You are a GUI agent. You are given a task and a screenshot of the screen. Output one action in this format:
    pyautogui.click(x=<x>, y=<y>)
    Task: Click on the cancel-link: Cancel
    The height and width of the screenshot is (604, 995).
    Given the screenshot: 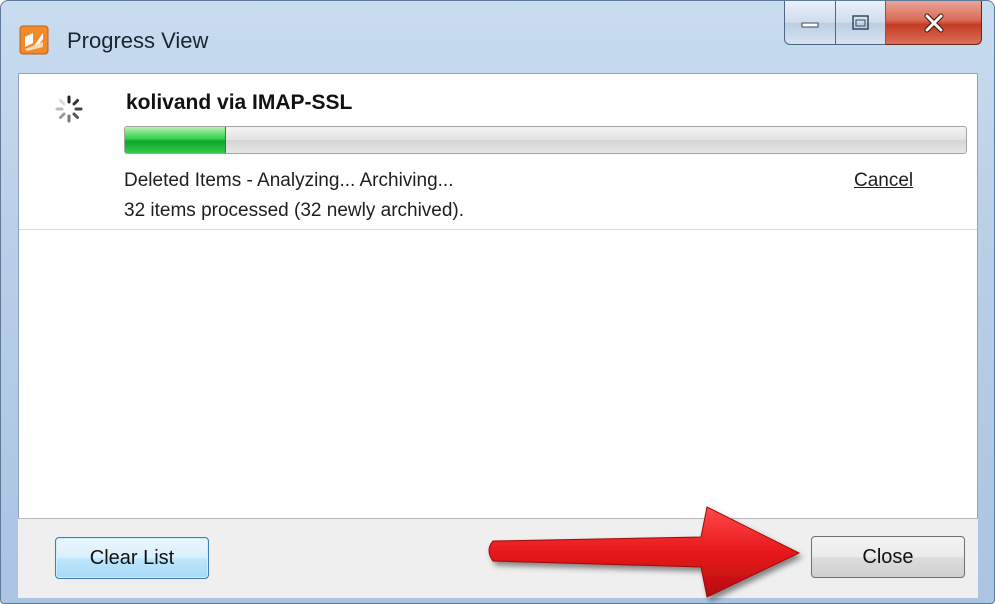 What is the action you would take?
    pyautogui.click(x=883, y=181)
    